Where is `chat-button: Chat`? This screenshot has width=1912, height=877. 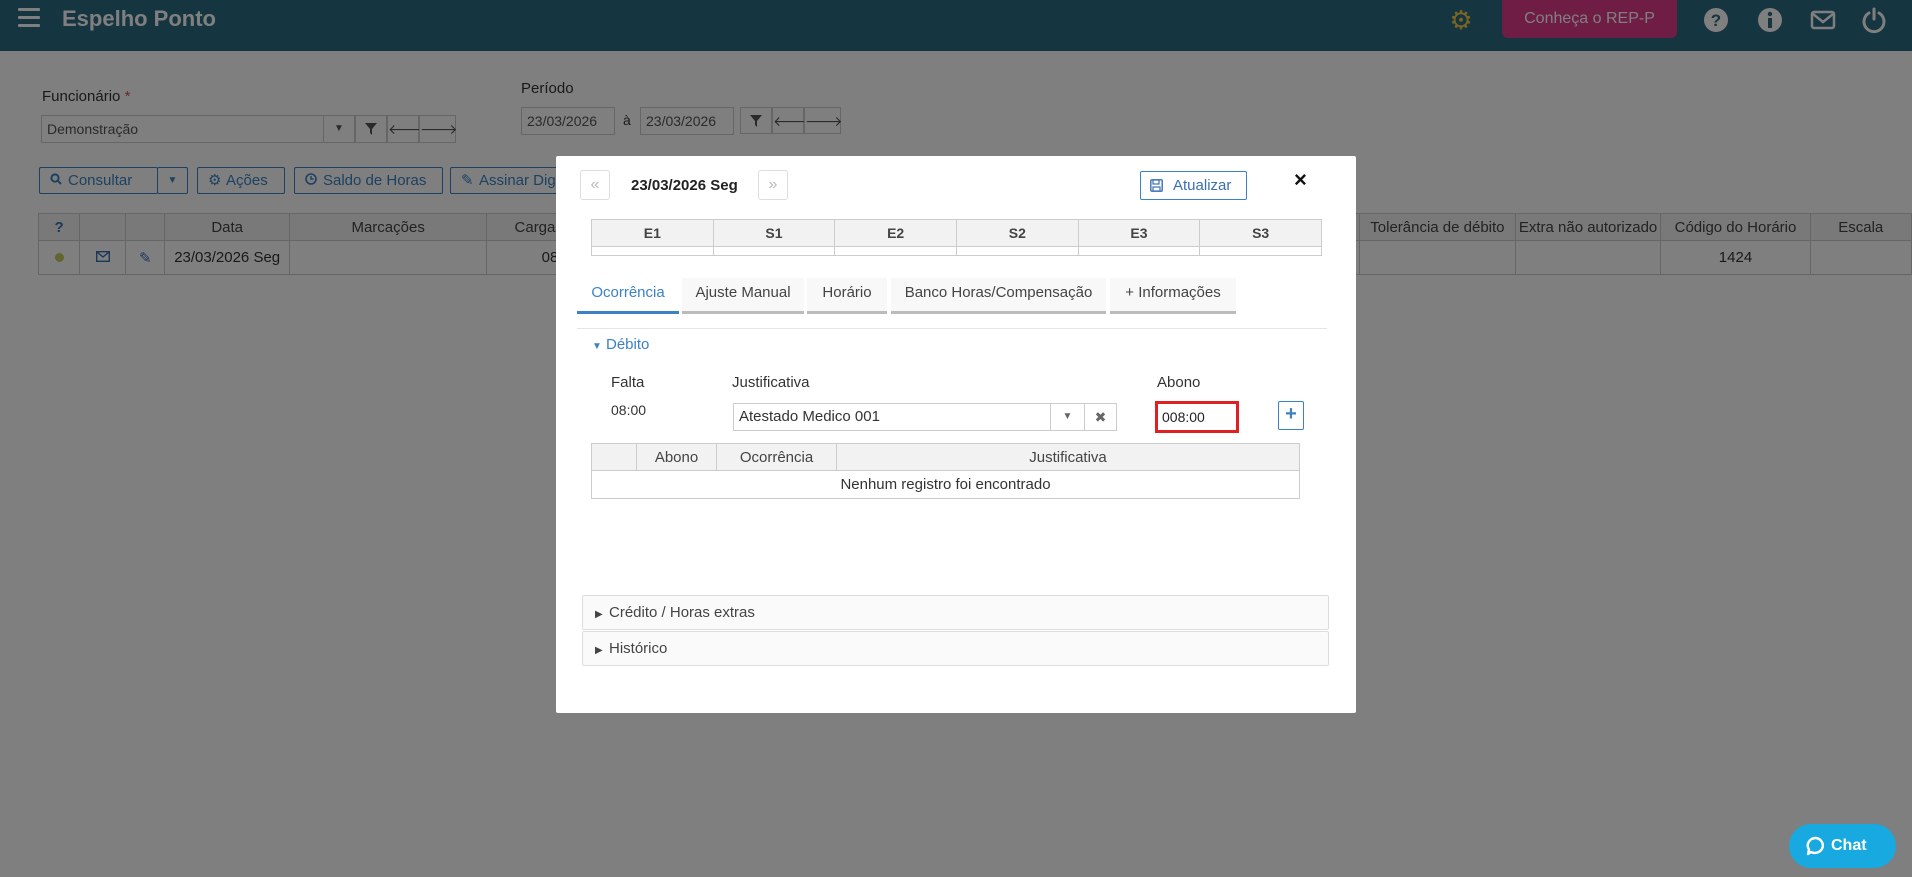
chat-button: Chat is located at coordinates (1842, 846).